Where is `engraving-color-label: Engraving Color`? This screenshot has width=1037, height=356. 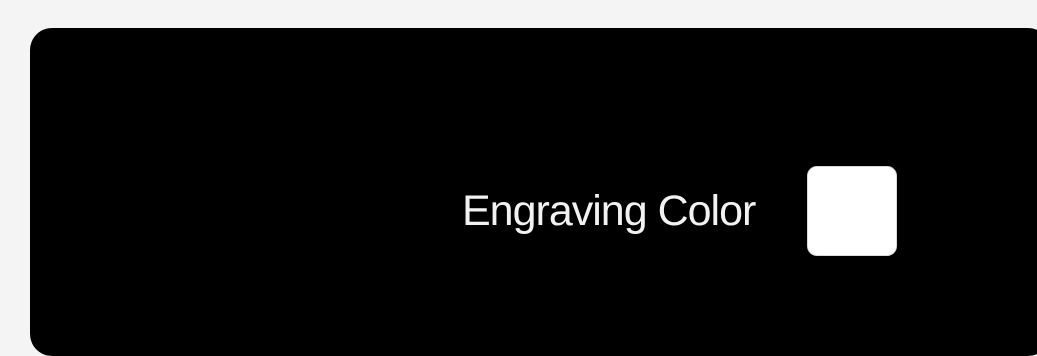 engraving-color-label: Engraving Color is located at coordinates (609, 210).